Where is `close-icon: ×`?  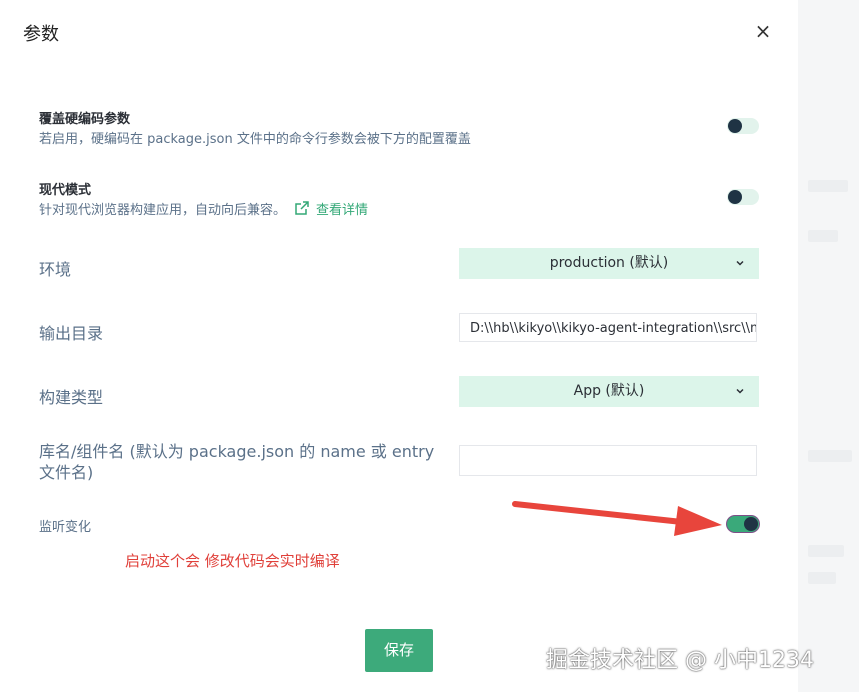 close-icon: × is located at coordinates (763, 31).